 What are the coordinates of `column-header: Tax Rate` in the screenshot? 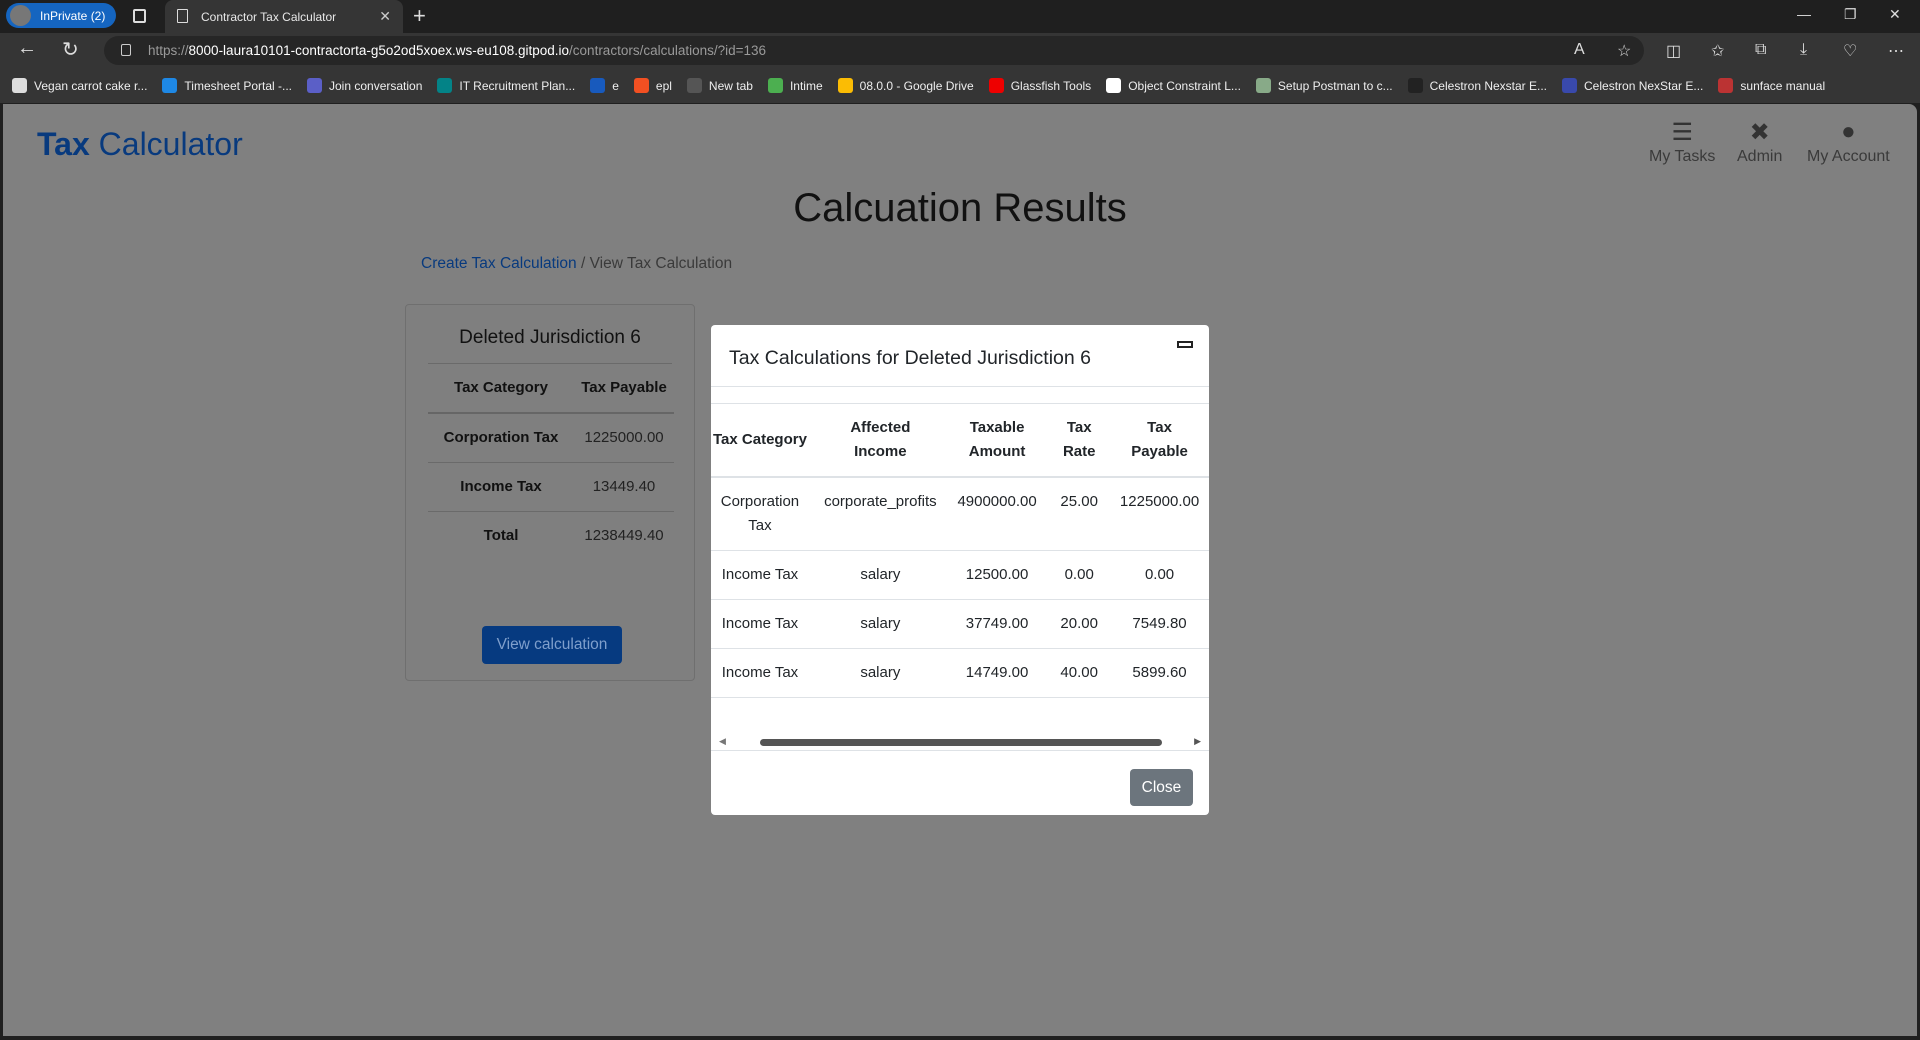 It's located at (1079, 441).